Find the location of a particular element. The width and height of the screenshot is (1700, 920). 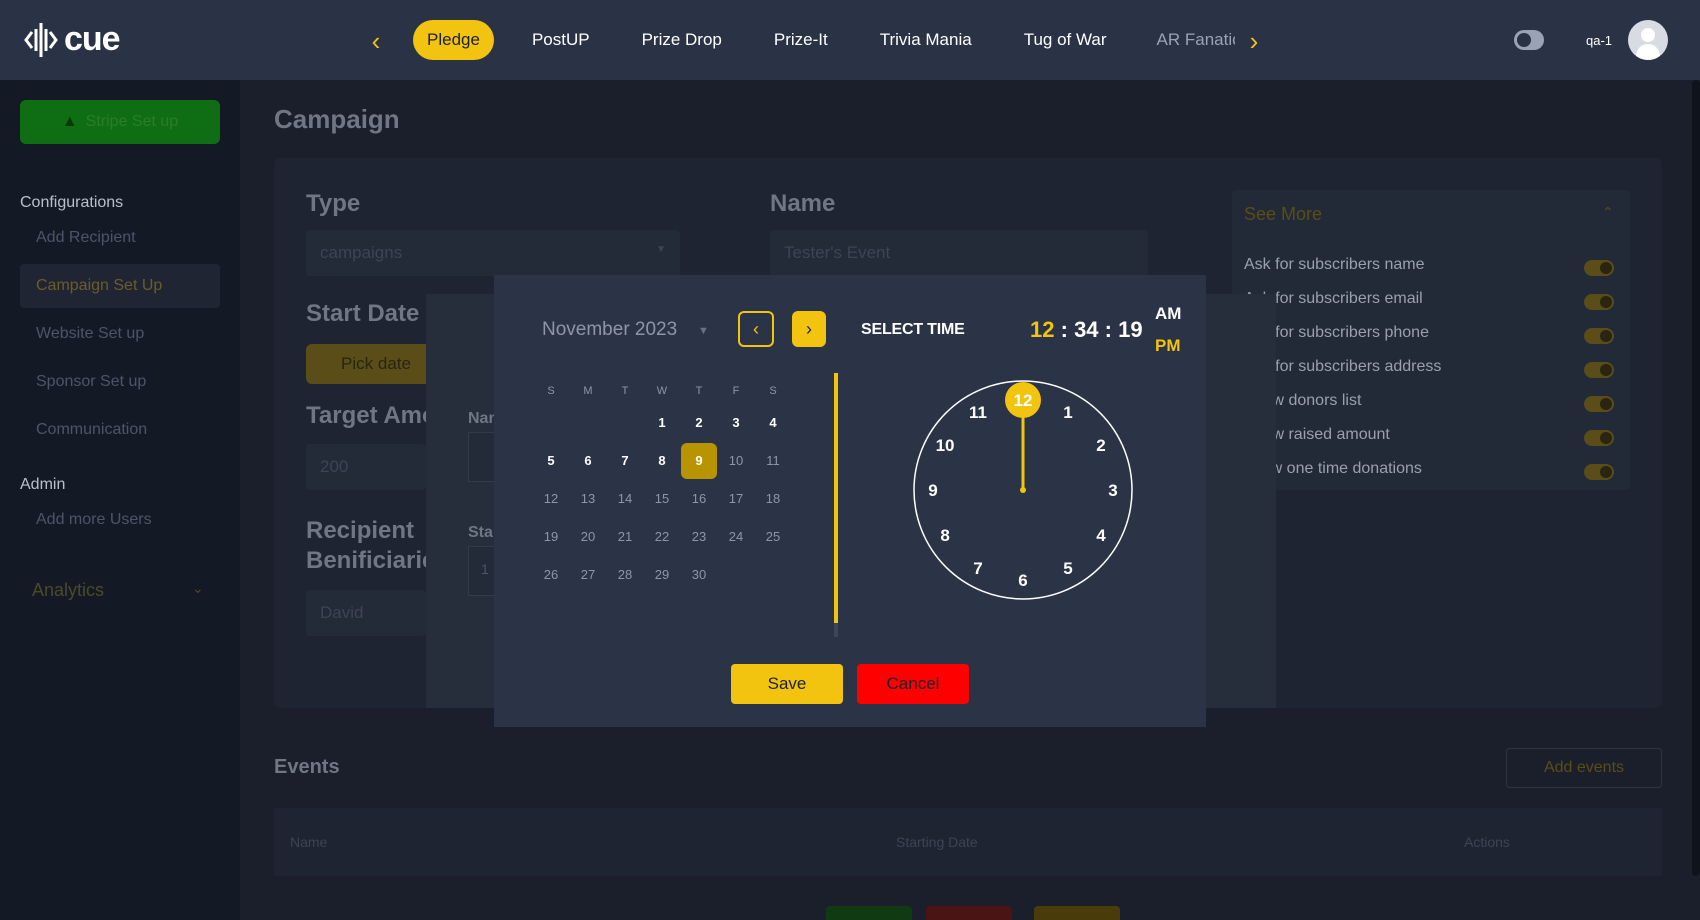

calendar-day: 7 is located at coordinates (625, 461).